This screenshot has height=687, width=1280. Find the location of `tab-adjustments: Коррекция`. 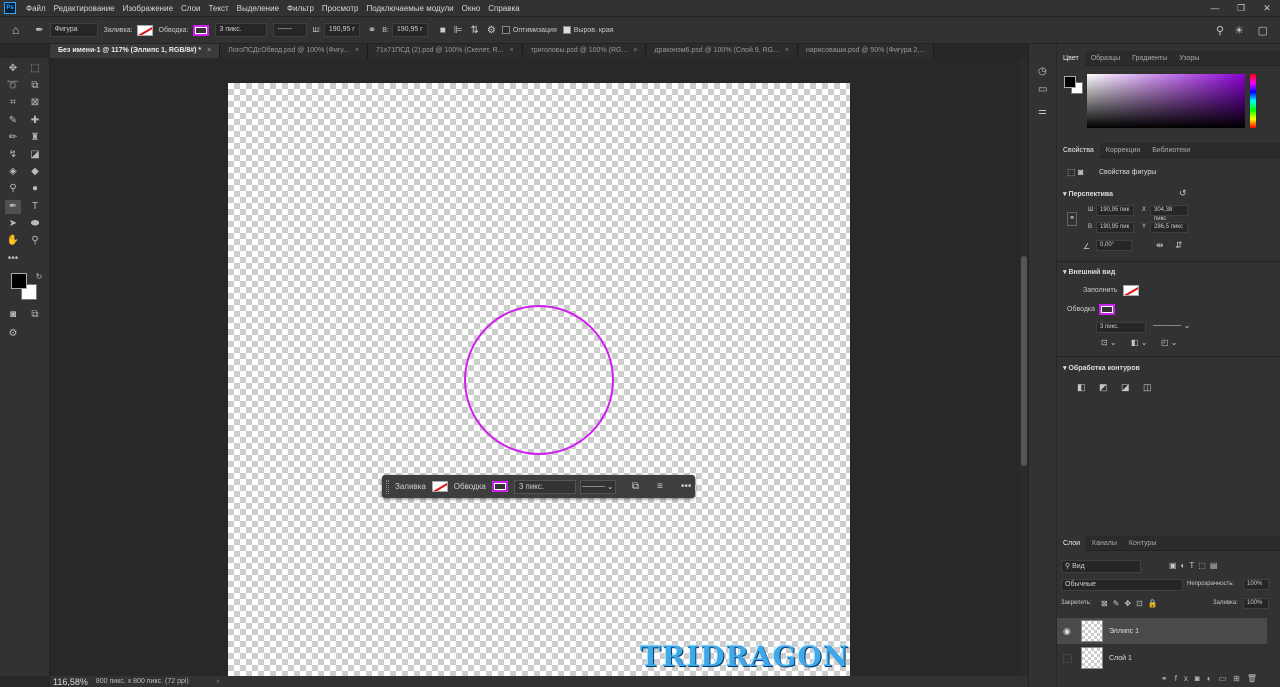

tab-adjustments: Коррекция is located at coordinates (1123, 150).